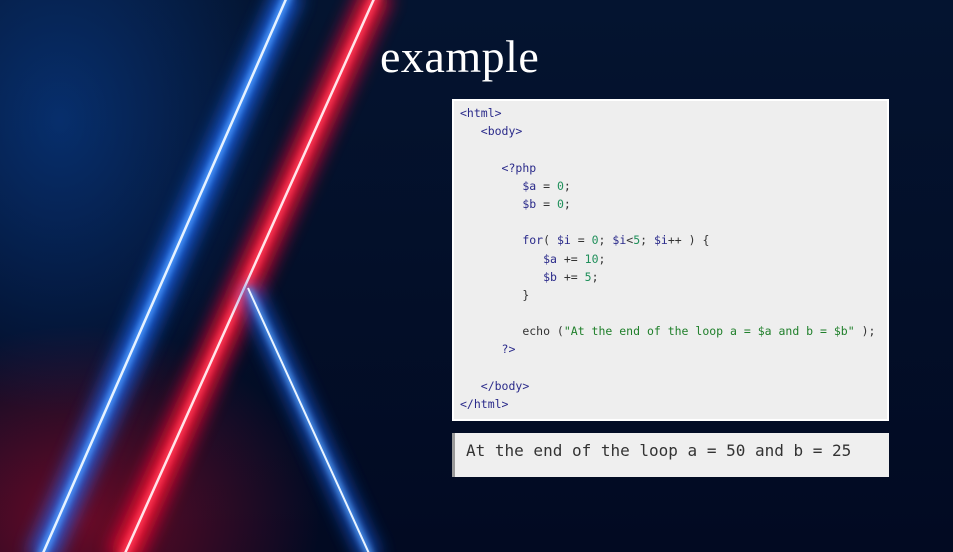  What do you see at coordinates (526, 294) in the screenshot?
I see `code-token: }` at bounding box center [526, 294].